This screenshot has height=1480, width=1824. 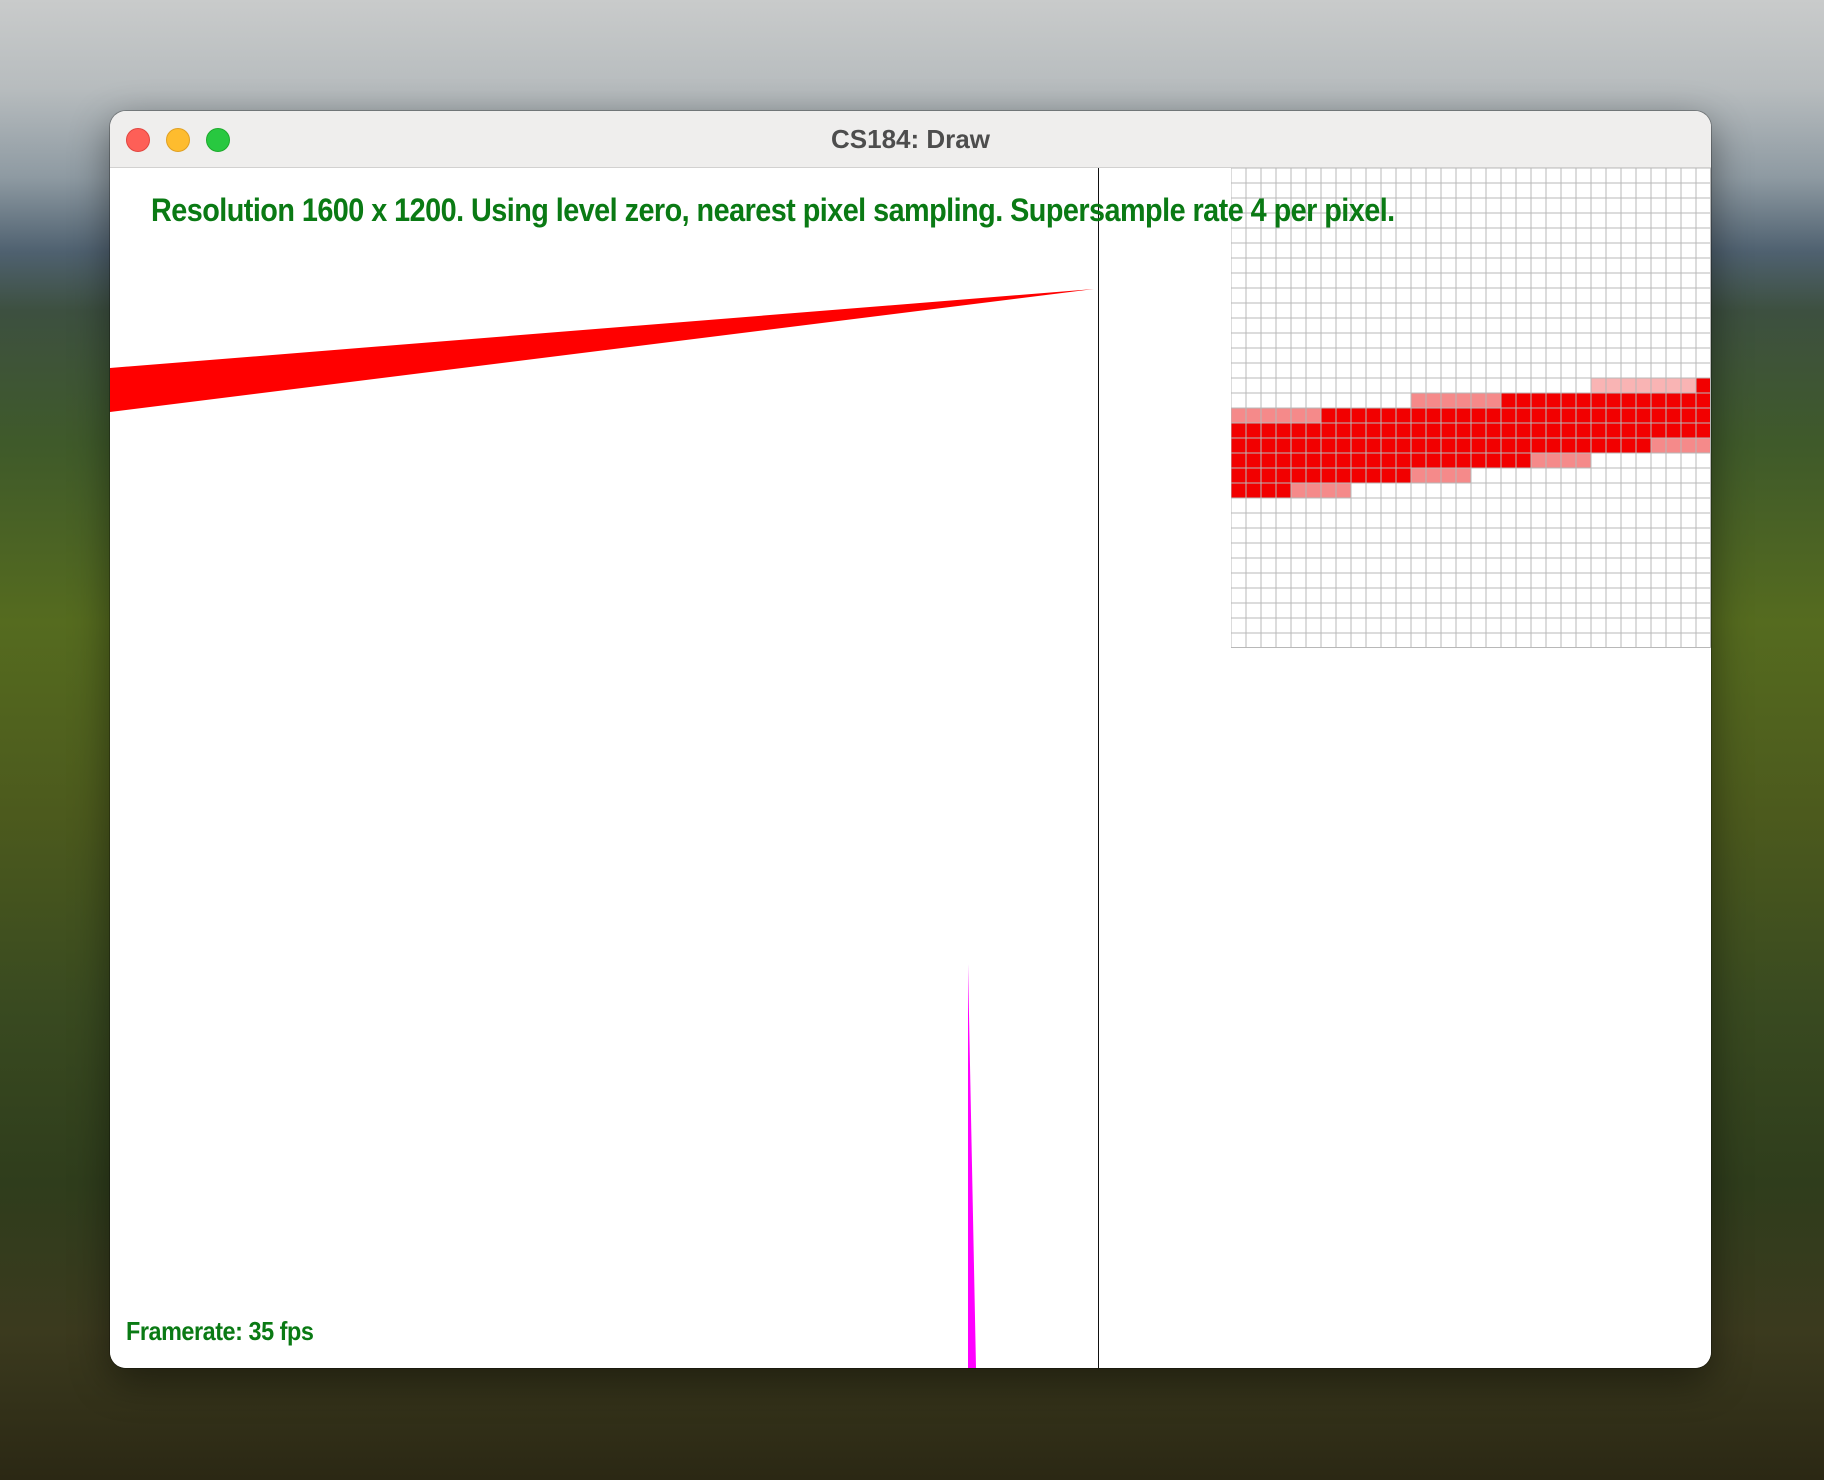 I want to click on window-title: CS184: Draw, so click(x=910, y=139).